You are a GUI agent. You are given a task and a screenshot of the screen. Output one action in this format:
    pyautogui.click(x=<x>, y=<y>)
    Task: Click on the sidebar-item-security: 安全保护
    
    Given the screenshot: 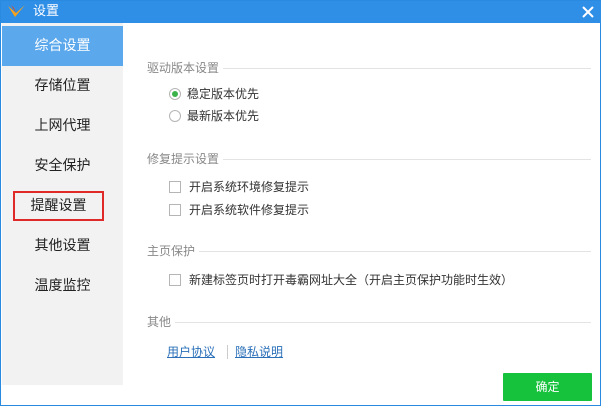 What is the action you would take?
    pyautogui.click(x=62, y=166)
    